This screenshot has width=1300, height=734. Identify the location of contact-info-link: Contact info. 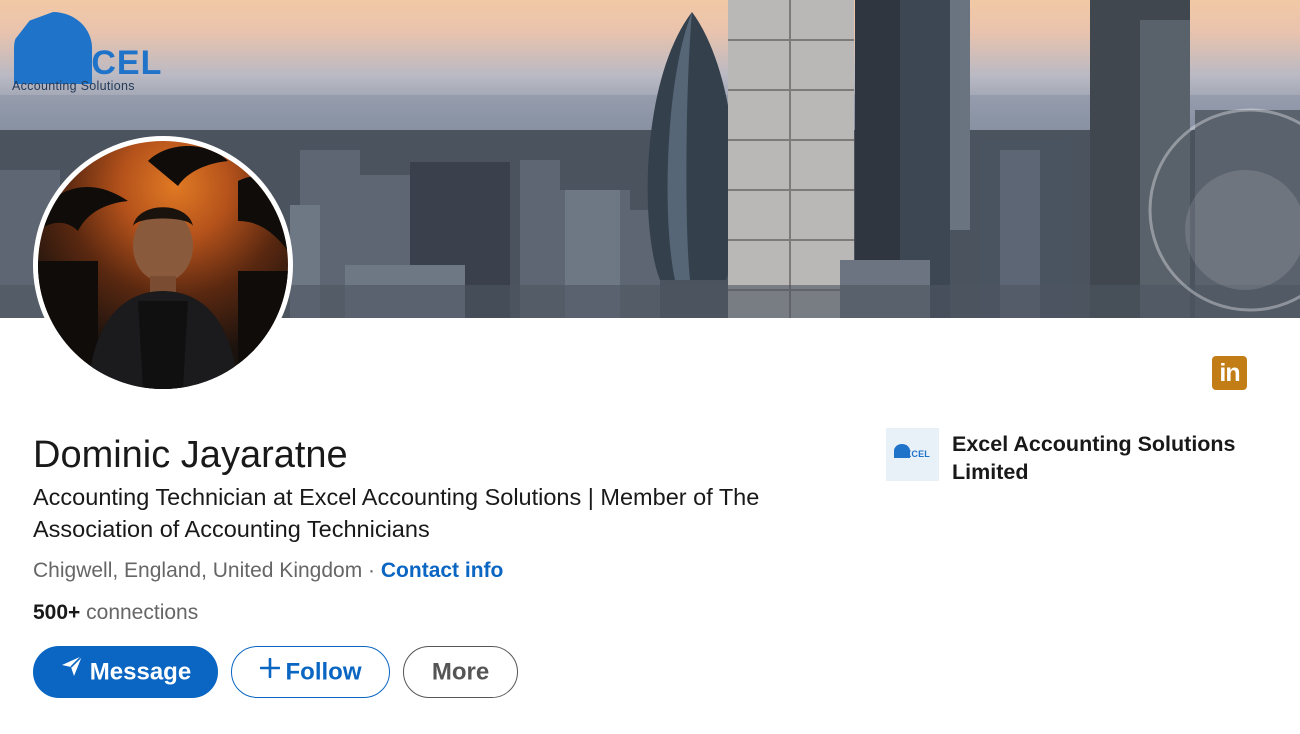
(442, 570).